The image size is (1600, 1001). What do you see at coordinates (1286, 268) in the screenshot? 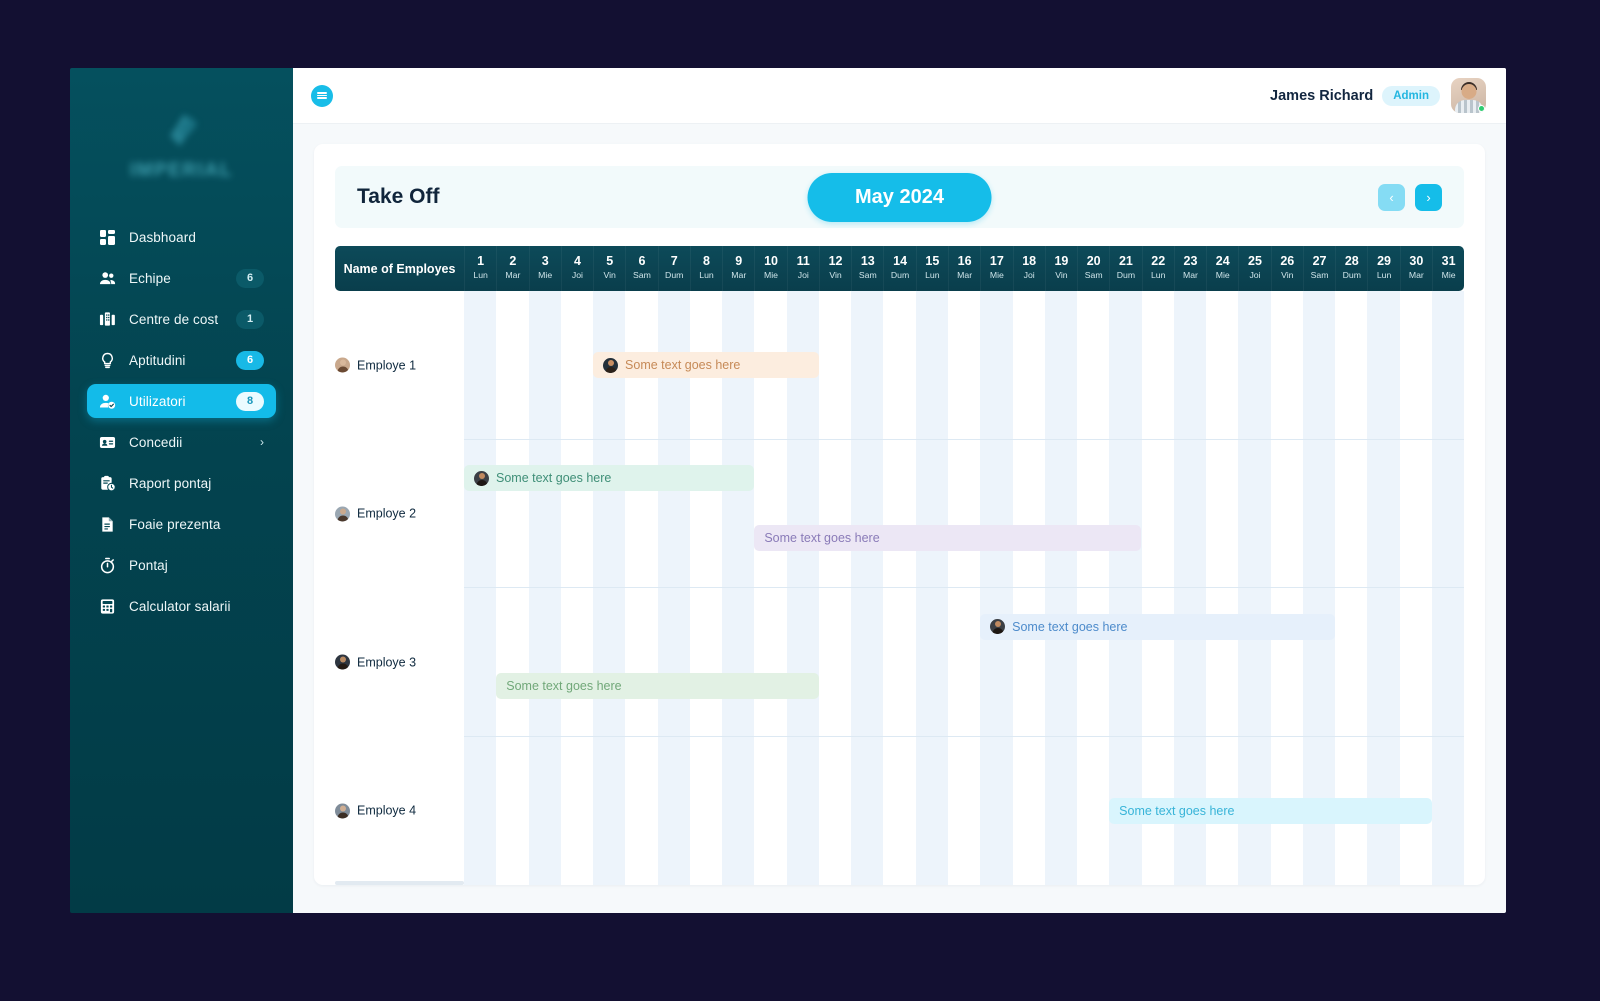
I see `day-header-cell: 26 Vin` at bounding box center [1286, 268].